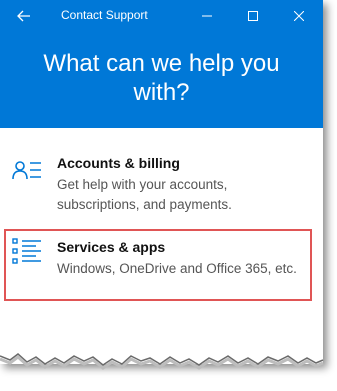  I want to click on maximize-button, so click(253, 15).